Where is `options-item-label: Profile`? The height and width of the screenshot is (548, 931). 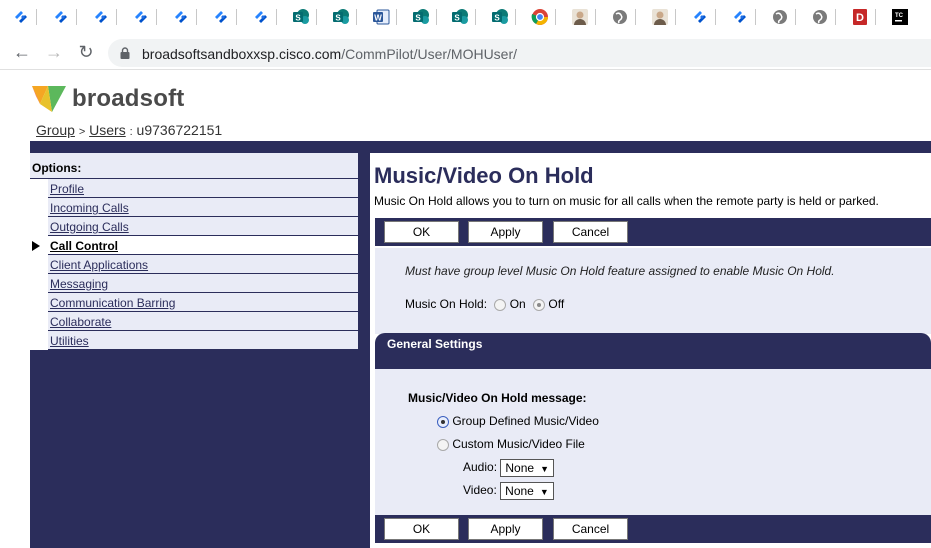 options-item-label: Profile is located at coordinates (67, 189).